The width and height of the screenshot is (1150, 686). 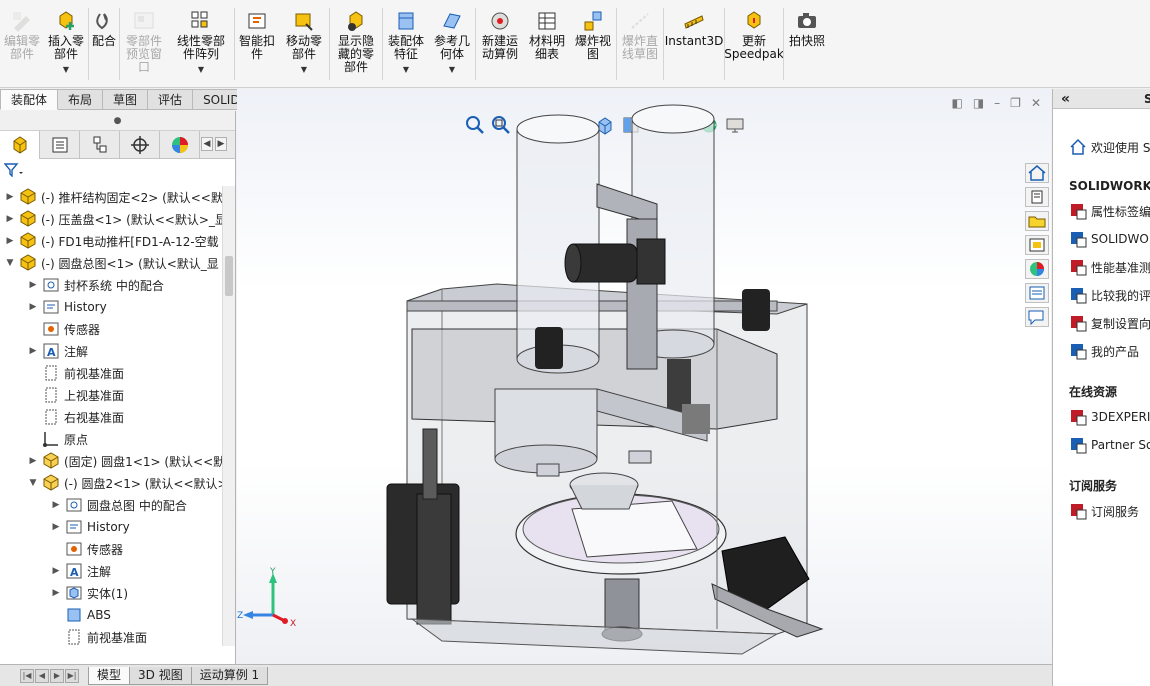 What do you see at coordinates (228, 416) in the screenshot?
I see `tree-scrollbar` at bounding box center [228, 416].